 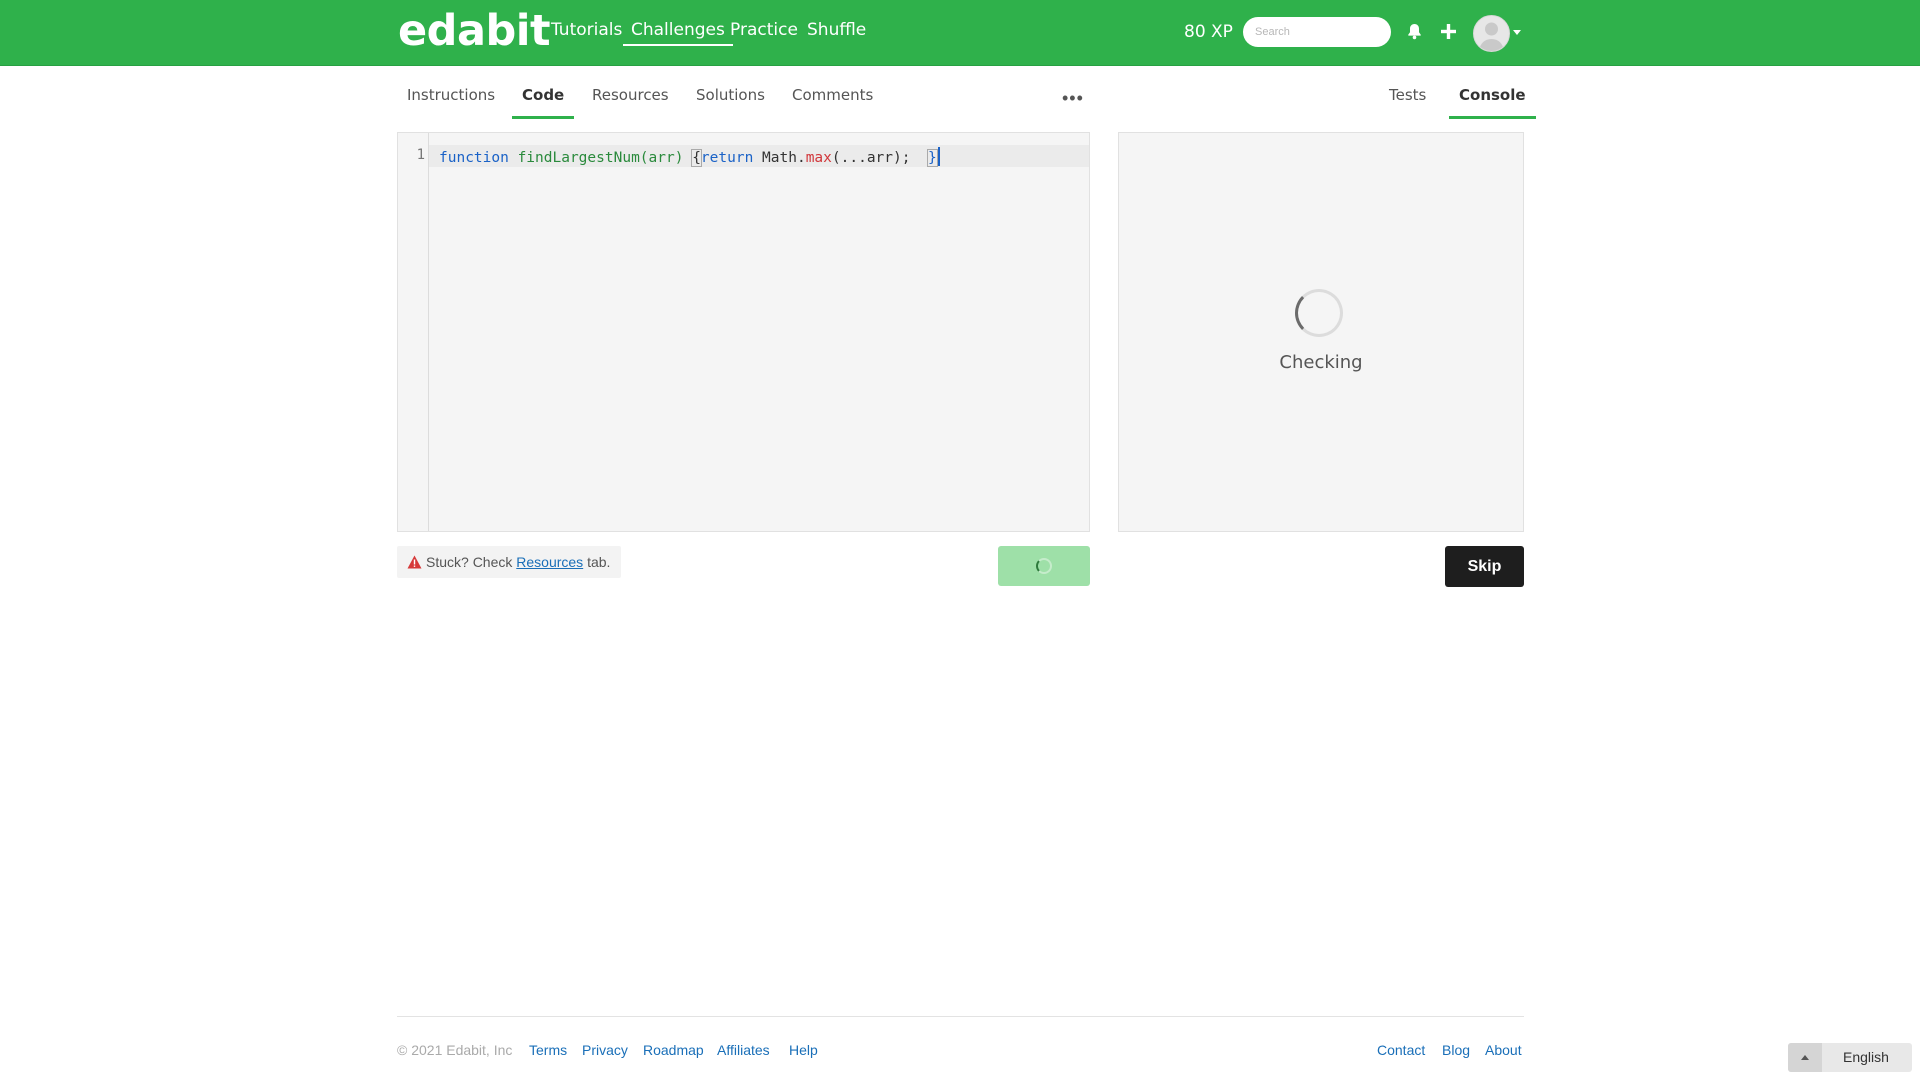 I want to click on footer-divider, so click(x=960, y=1016).